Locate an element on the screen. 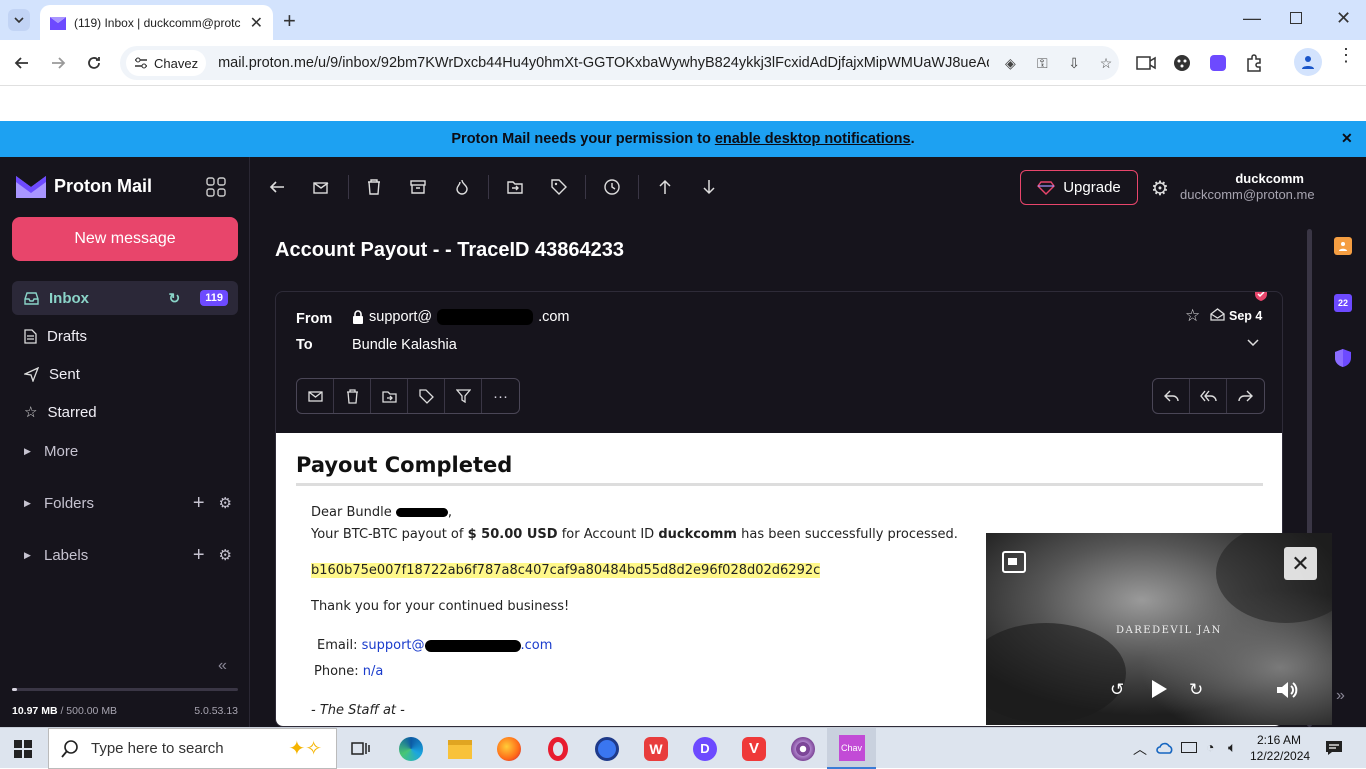  extension-icon is located at coordinates (1182, 63).